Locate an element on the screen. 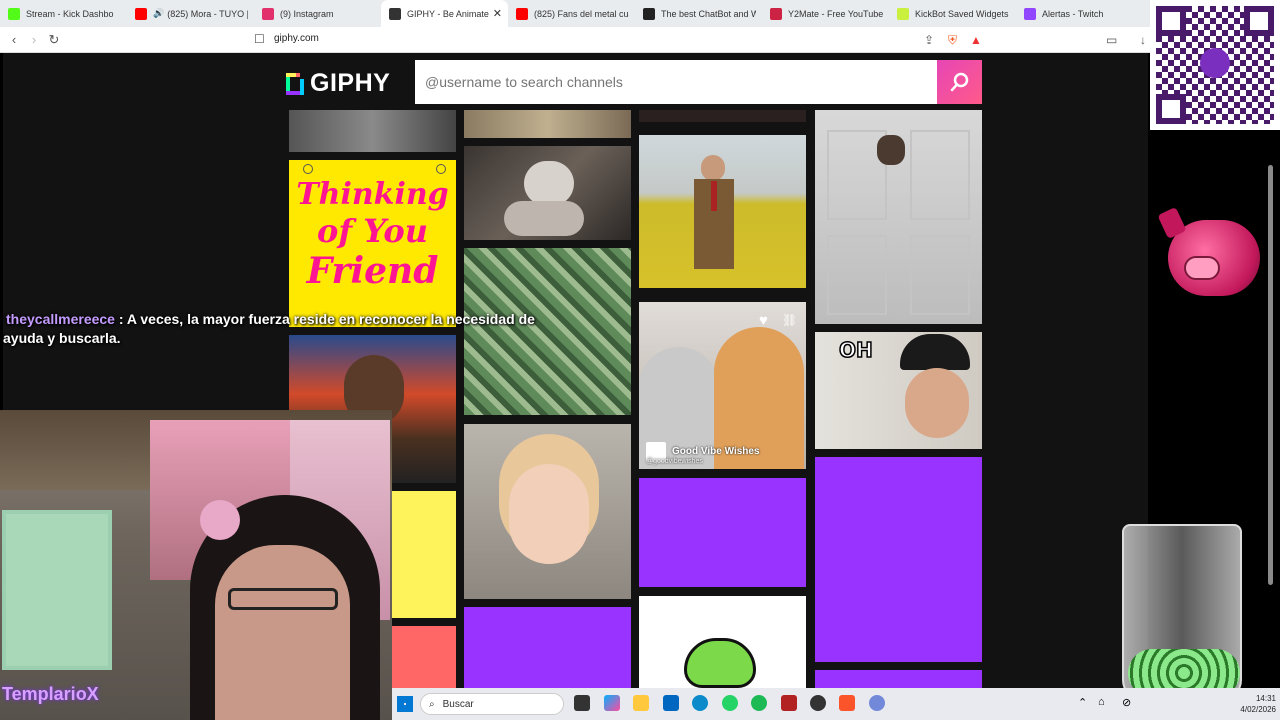 This screenshot has width=1280, height=720. network-icon: ⌂ is located at coordinates (1101, 702).